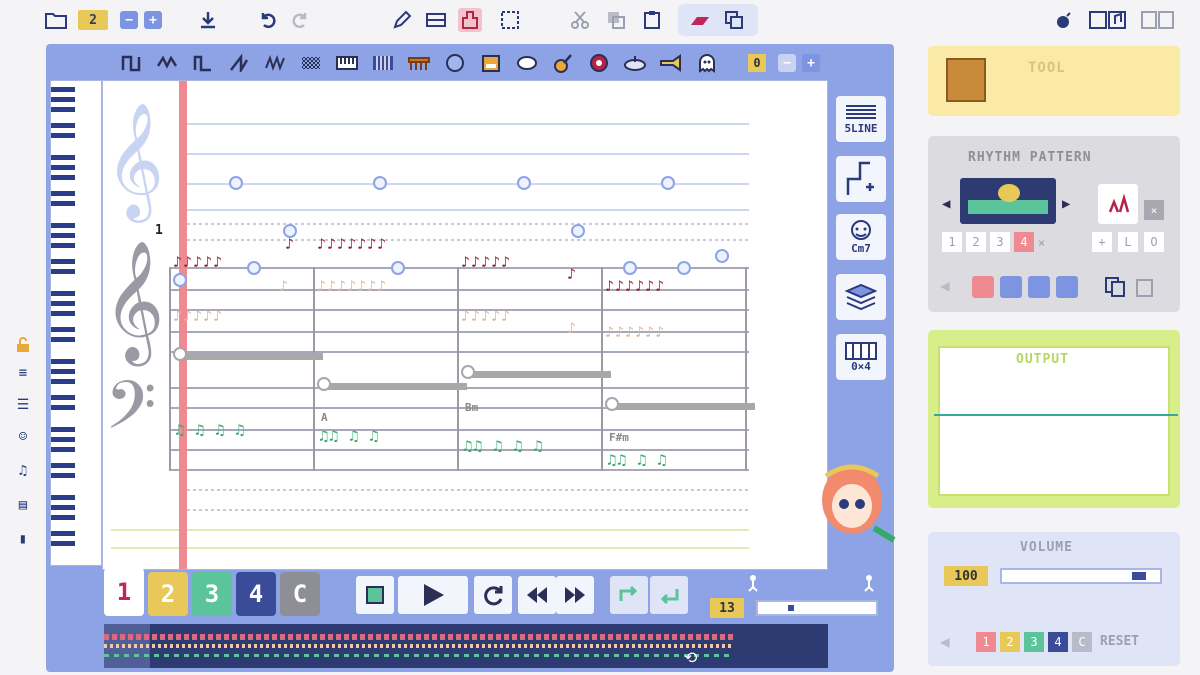 This screenshot has width=1200, height=675. What do you see at coordinates (1039, 287) in the screenshot?
I see `layer-blue2-button` at bounding box center [1039, 287].